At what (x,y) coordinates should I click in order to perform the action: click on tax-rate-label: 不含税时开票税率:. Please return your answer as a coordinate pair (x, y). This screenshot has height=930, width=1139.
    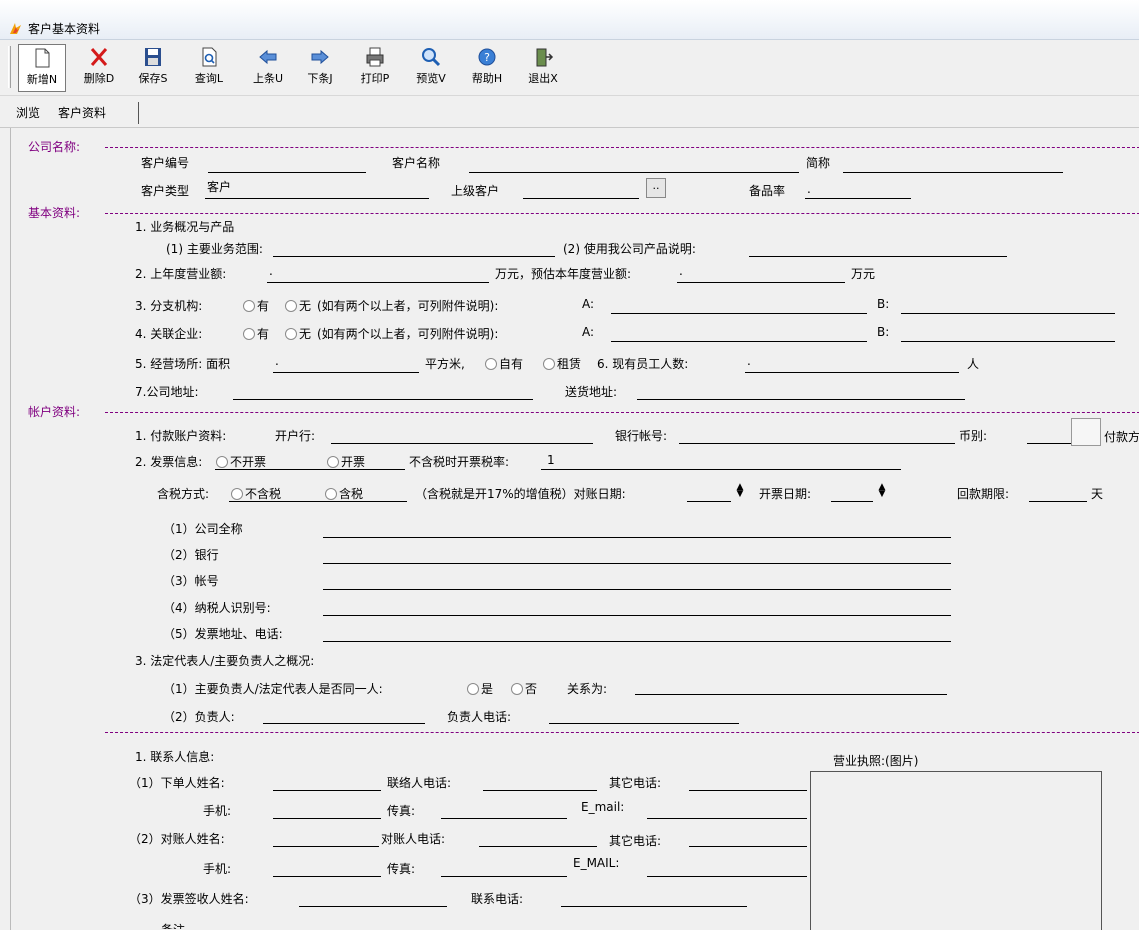
    Looking at the image, I should click on (459, 462).